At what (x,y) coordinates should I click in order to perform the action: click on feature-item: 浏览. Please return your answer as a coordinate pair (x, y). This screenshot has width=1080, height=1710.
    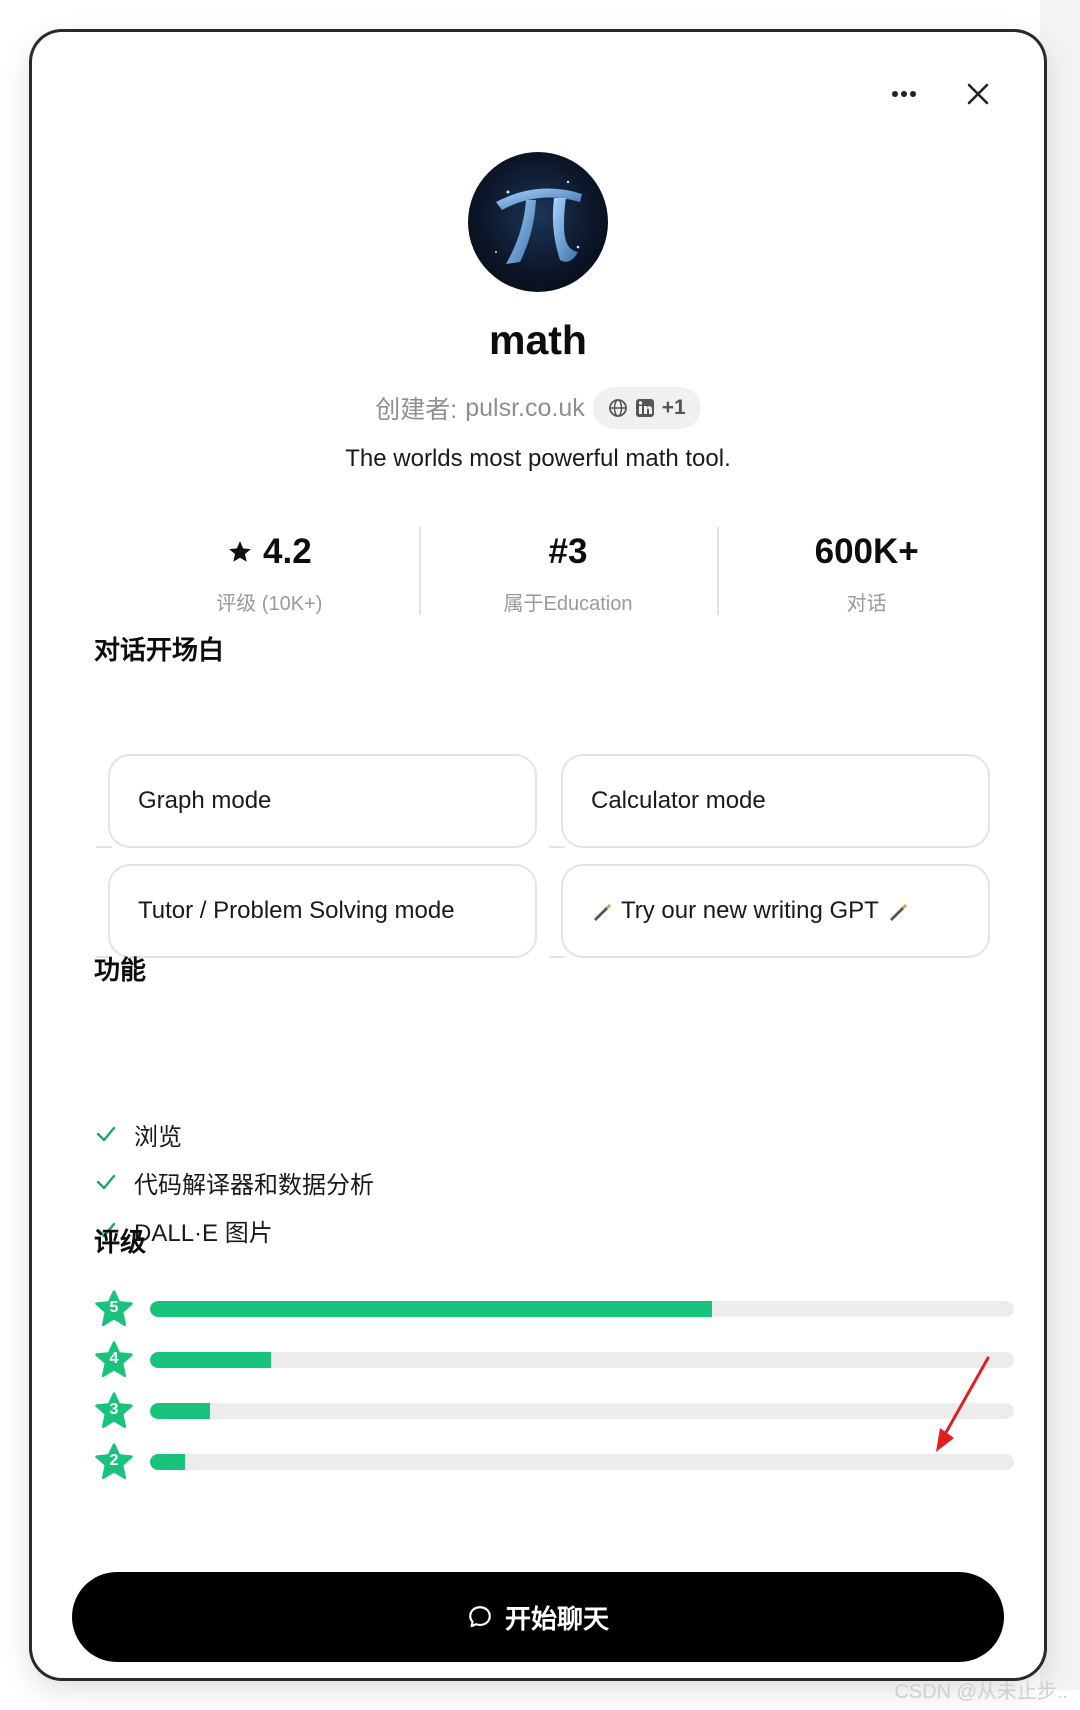
    Looking at the image, I should click on (234, 1134).